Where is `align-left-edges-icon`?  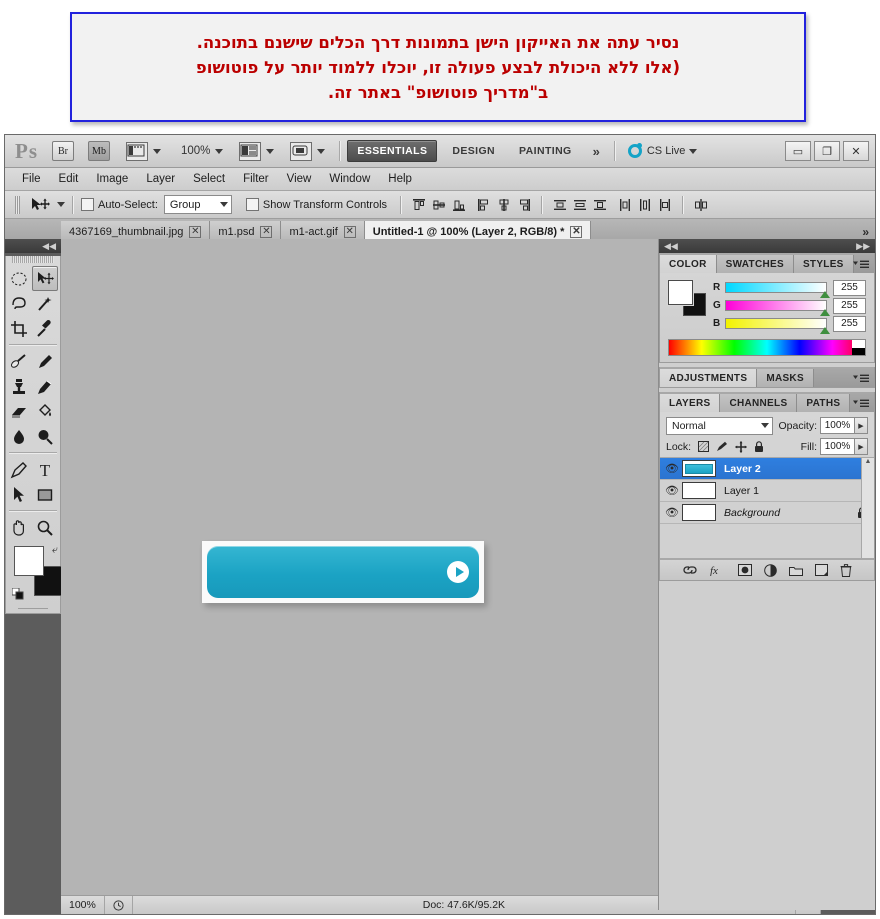 align-left-edges-icon is located at coordinates (484, 204).